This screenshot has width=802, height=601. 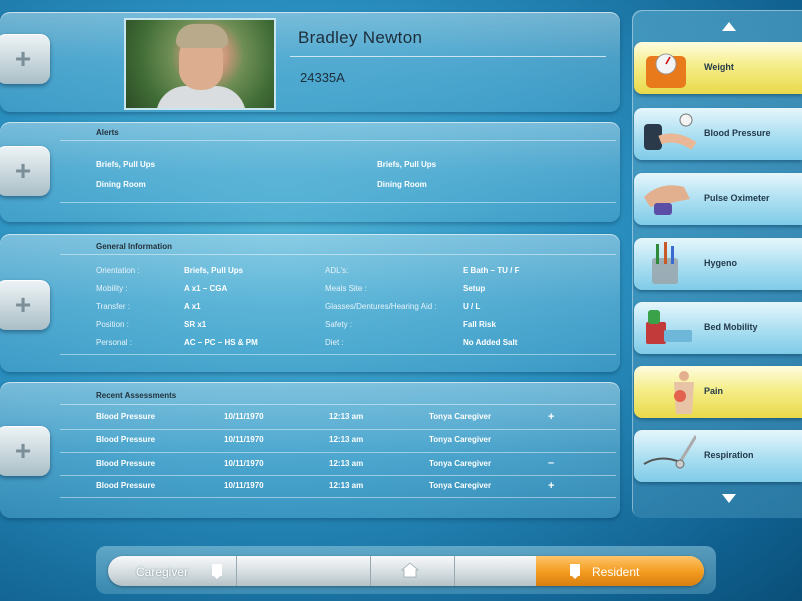 What do you see at coordinates (666, 70) in the screenshot?
I see `scale-icon` at bounding box center [666, 70].